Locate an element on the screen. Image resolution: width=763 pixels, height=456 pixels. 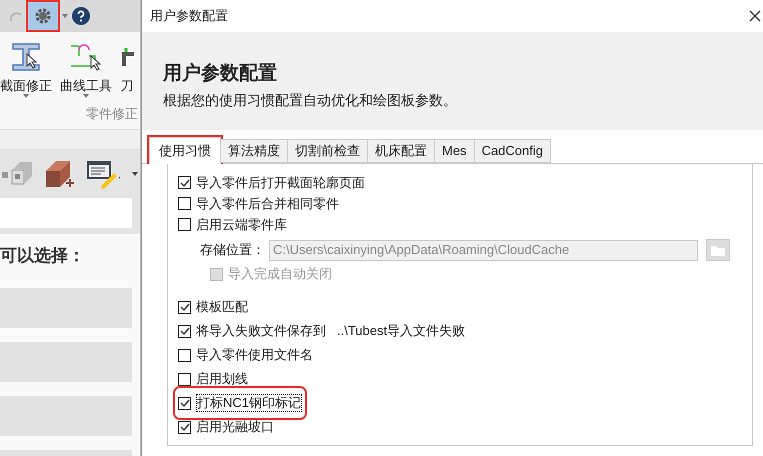
tool-label: 刀 is located at coordinates (127, 86).